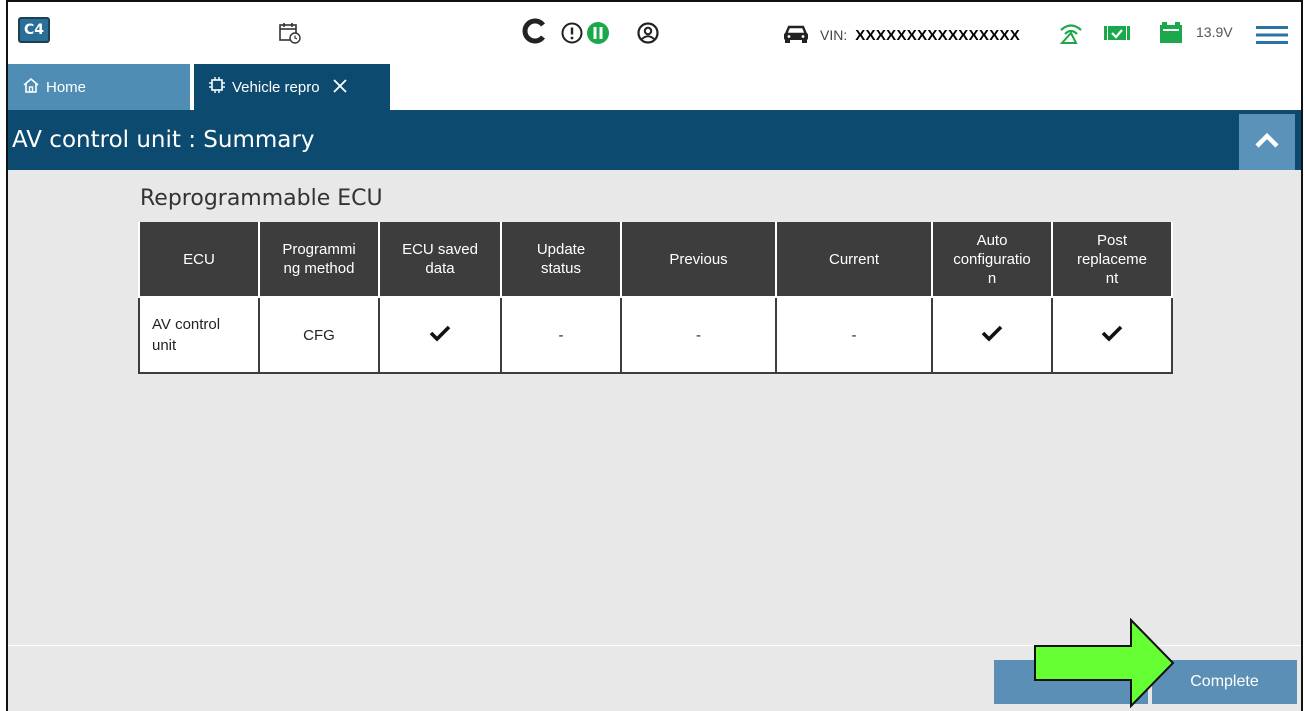 The image size is (1305, 711). I want to click on vin-value: XXXXXXXXXXXXXXXX, so click(938, 35).